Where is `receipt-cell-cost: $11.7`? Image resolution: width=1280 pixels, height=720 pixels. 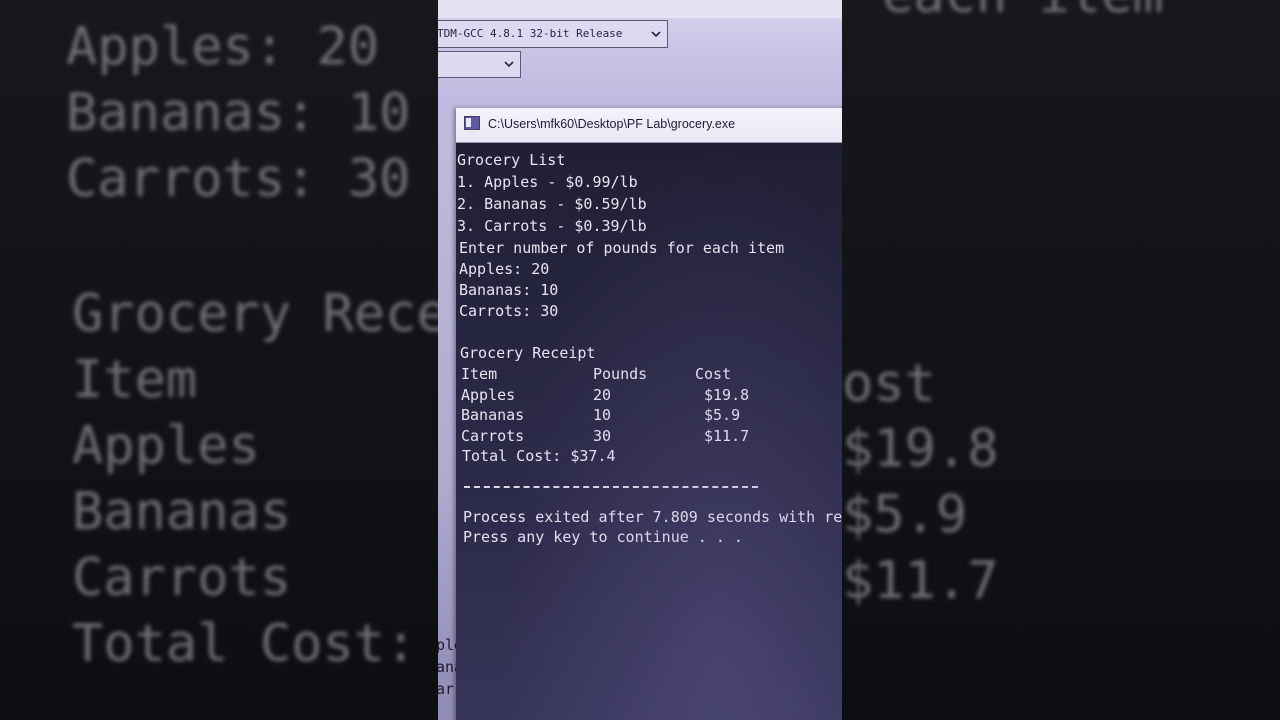 receipt-cell-cost: $11.7 is located at coordinates (727, 436).